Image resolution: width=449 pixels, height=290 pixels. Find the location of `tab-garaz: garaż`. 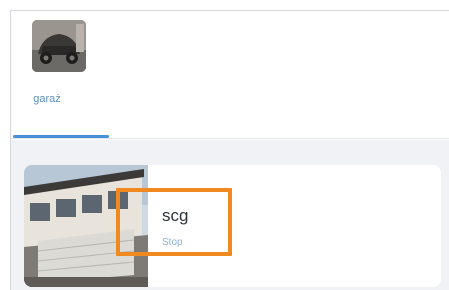

tab-garaz: garaż is located at coordinates (60, 75).